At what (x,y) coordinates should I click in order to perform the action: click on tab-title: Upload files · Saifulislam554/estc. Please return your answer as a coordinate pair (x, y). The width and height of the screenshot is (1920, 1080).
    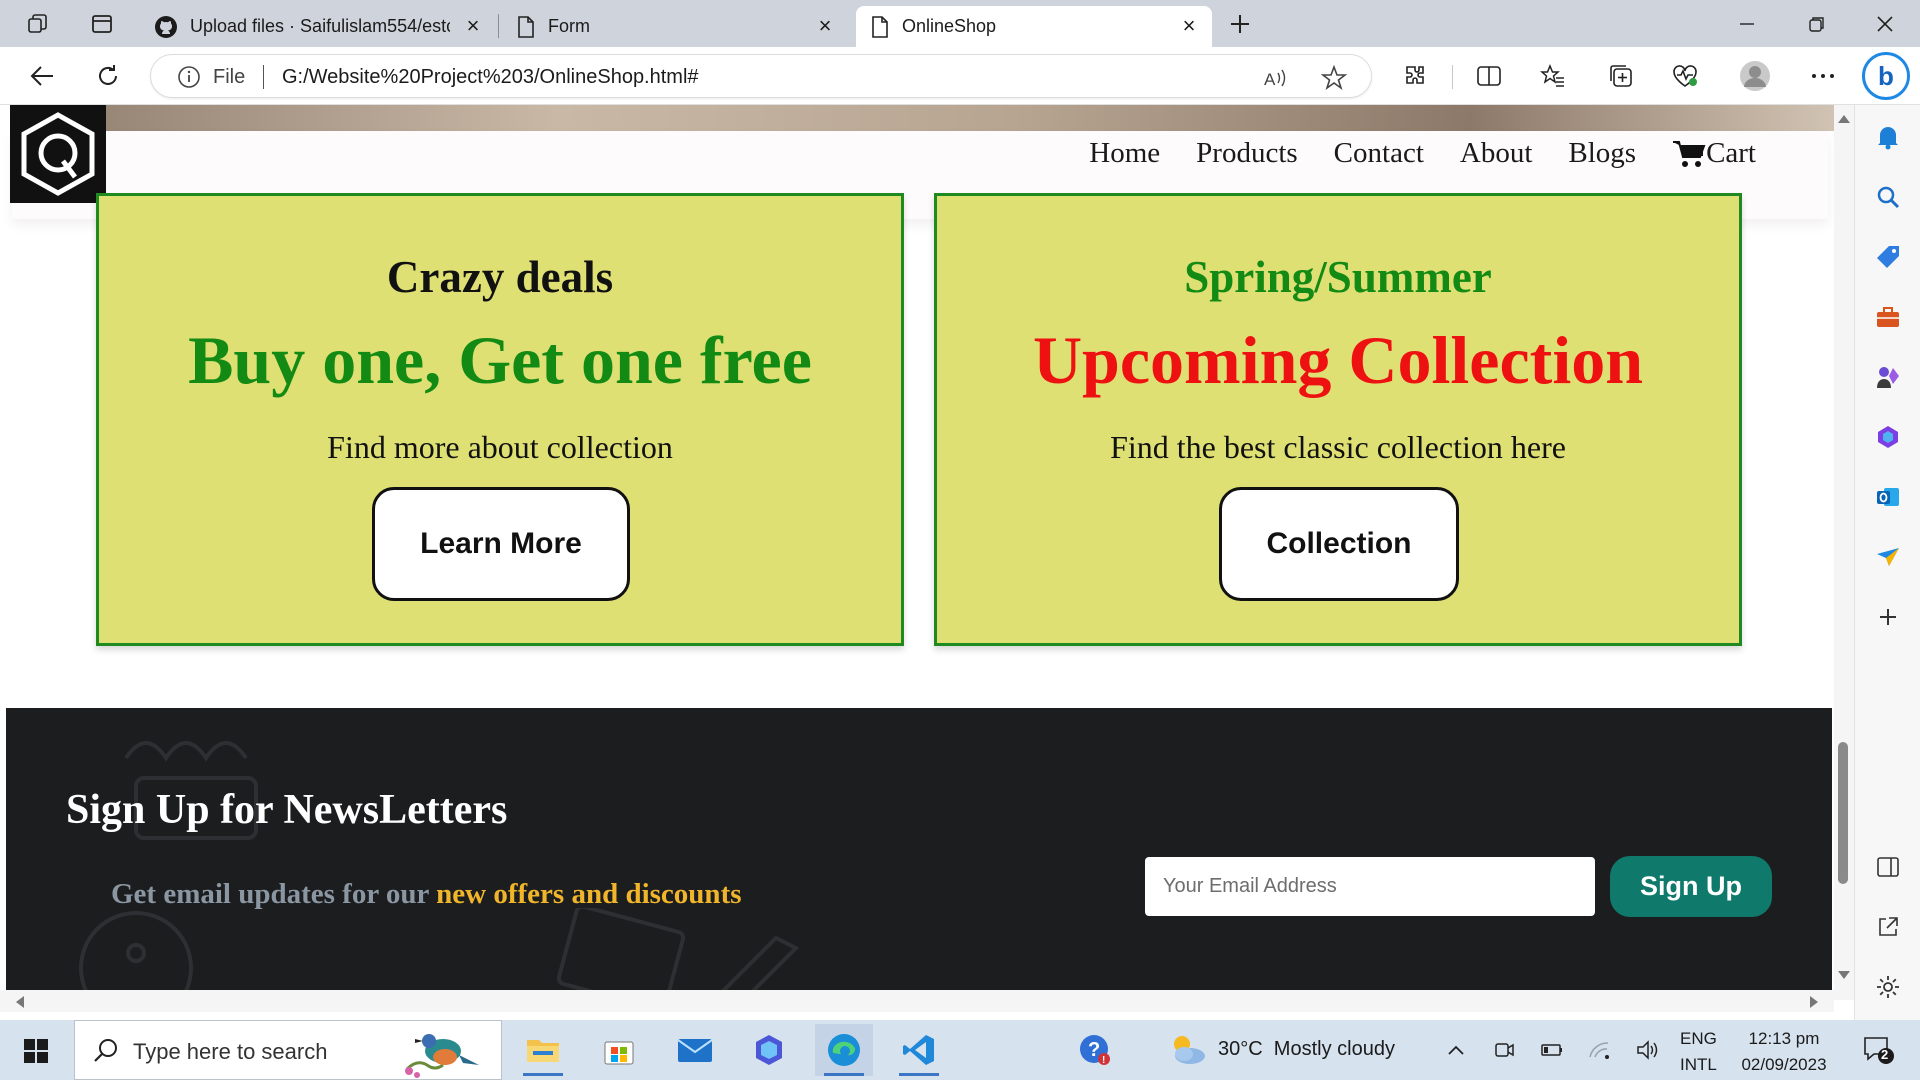
    Looking at the image, I should click on (320, 26).